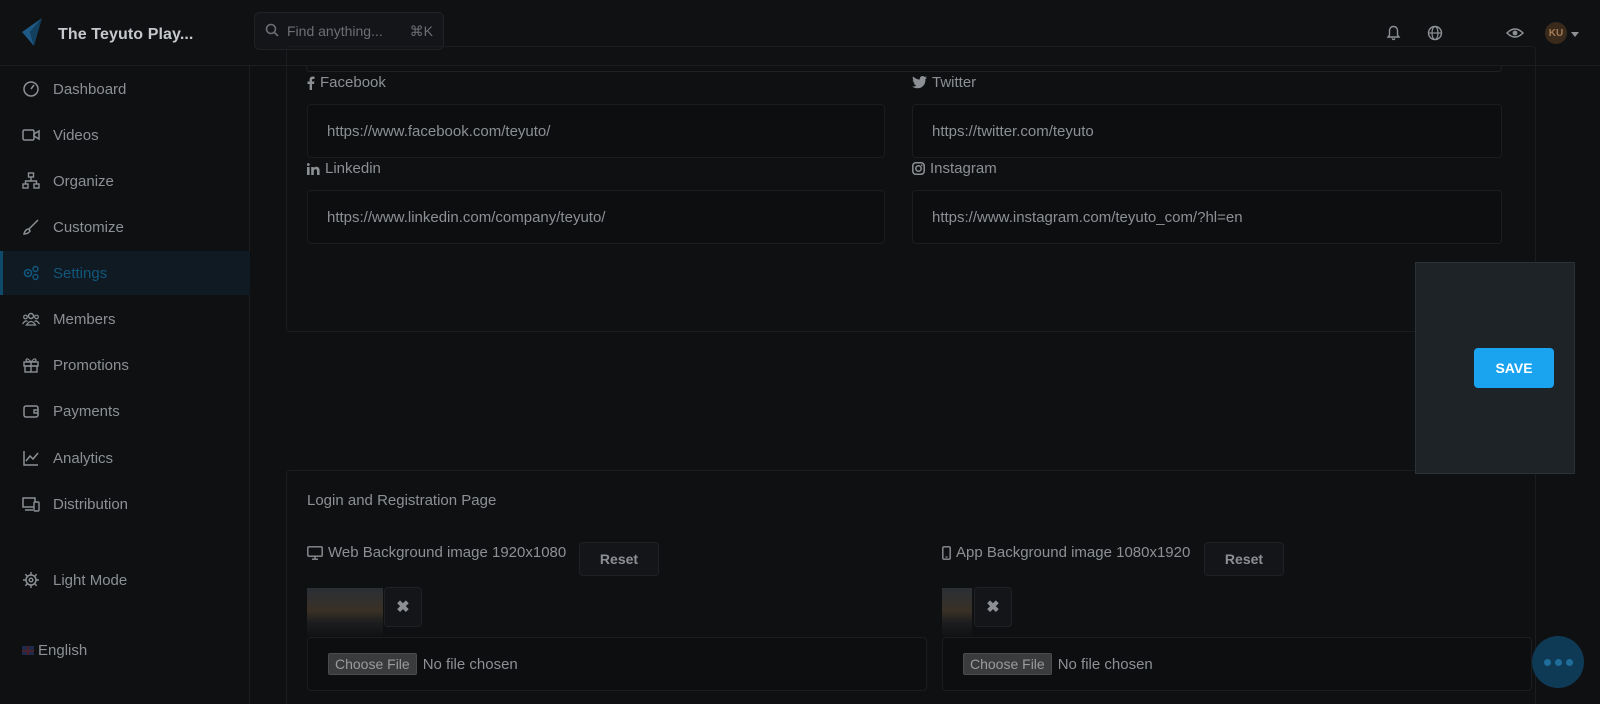  I want to click on sidebar-item-dashboard: Dashboard, so click(125, 89).